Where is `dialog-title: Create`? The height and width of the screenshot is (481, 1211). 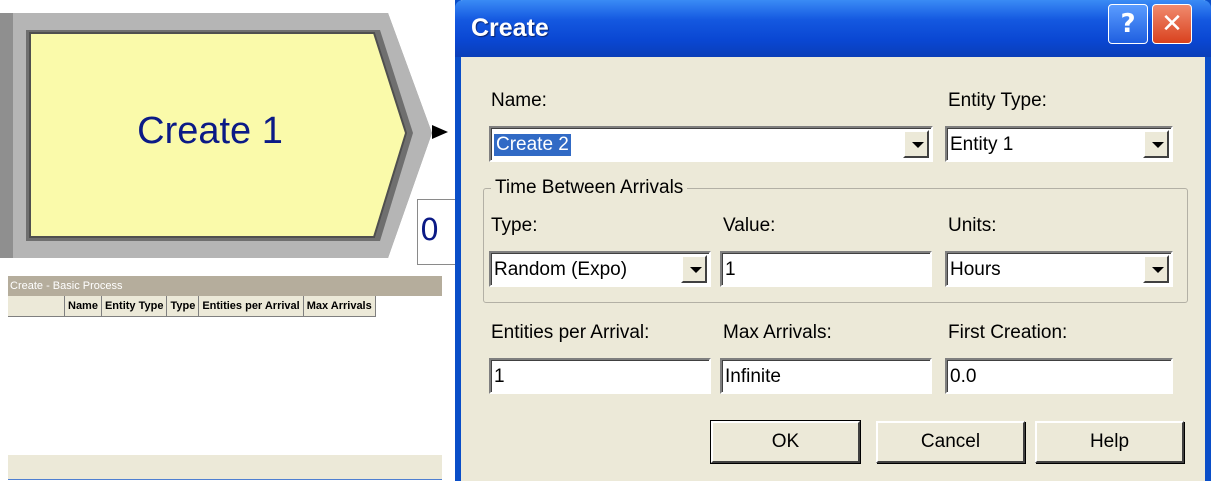 dialog-title: Create is located at coordinates (510, 28).